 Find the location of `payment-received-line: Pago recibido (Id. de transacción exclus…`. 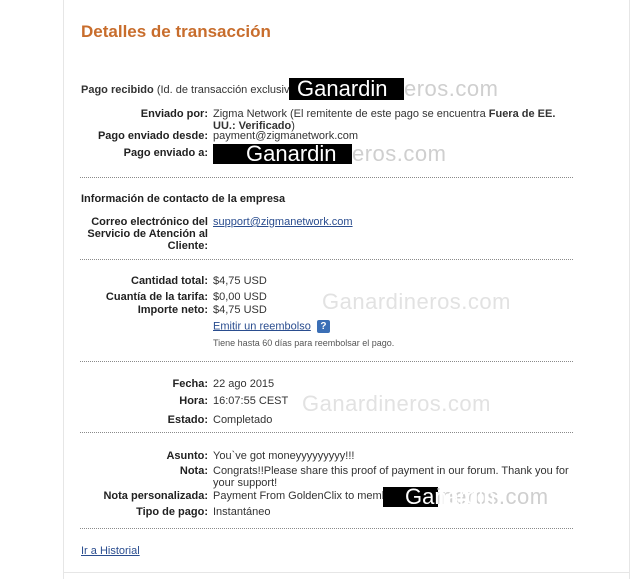

payment-received-line: Pago recibido (Id. de transacción exclus… is located at coordinates (196, 90).